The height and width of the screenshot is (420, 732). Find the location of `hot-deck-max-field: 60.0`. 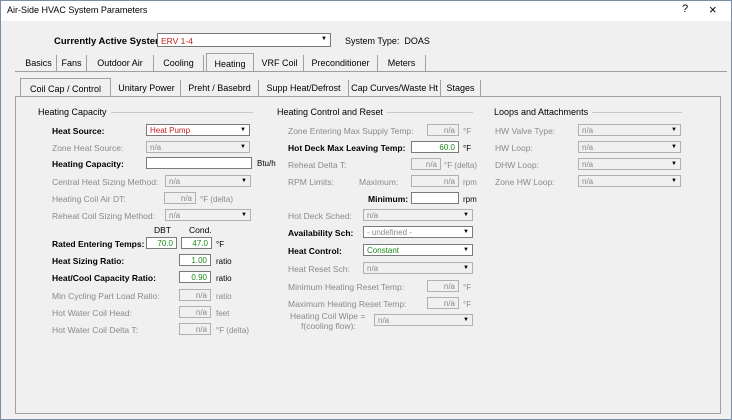

hot-deck-max-field: 60.0 is located at coordinates (435, 147).